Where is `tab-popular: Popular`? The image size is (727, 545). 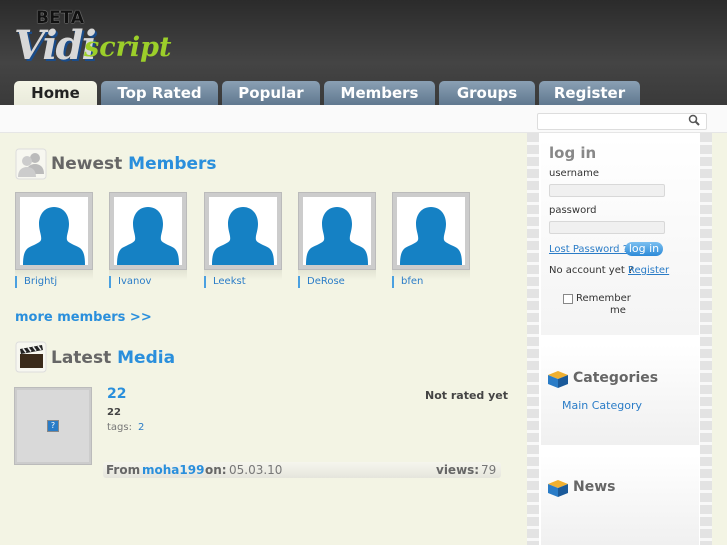
tab-popular: Popular is located at coordinates (271, 93).